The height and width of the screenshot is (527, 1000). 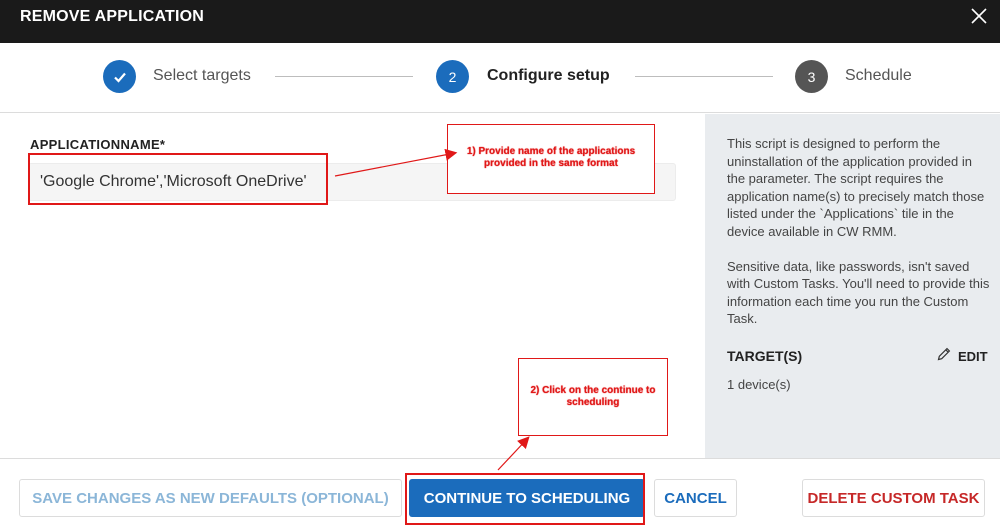 I want to click on save-defaults-button: SAVE CHANGES AS NEW DEFAULTS (OPTIONAL), so click(x=210, y=498).